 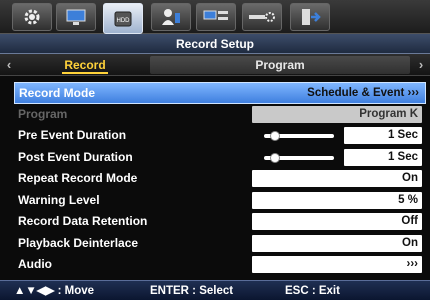 What do you see at coordinates (54, 291) in the screenshot?
I see `move-hint: ▲▼◀▶ : Move` at bounding box center [54, 291].